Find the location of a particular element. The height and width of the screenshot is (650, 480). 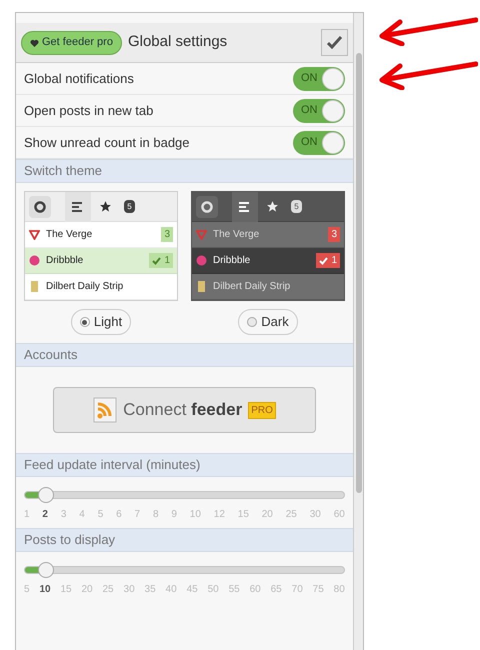

done-button is located at coordinates (334, 42).